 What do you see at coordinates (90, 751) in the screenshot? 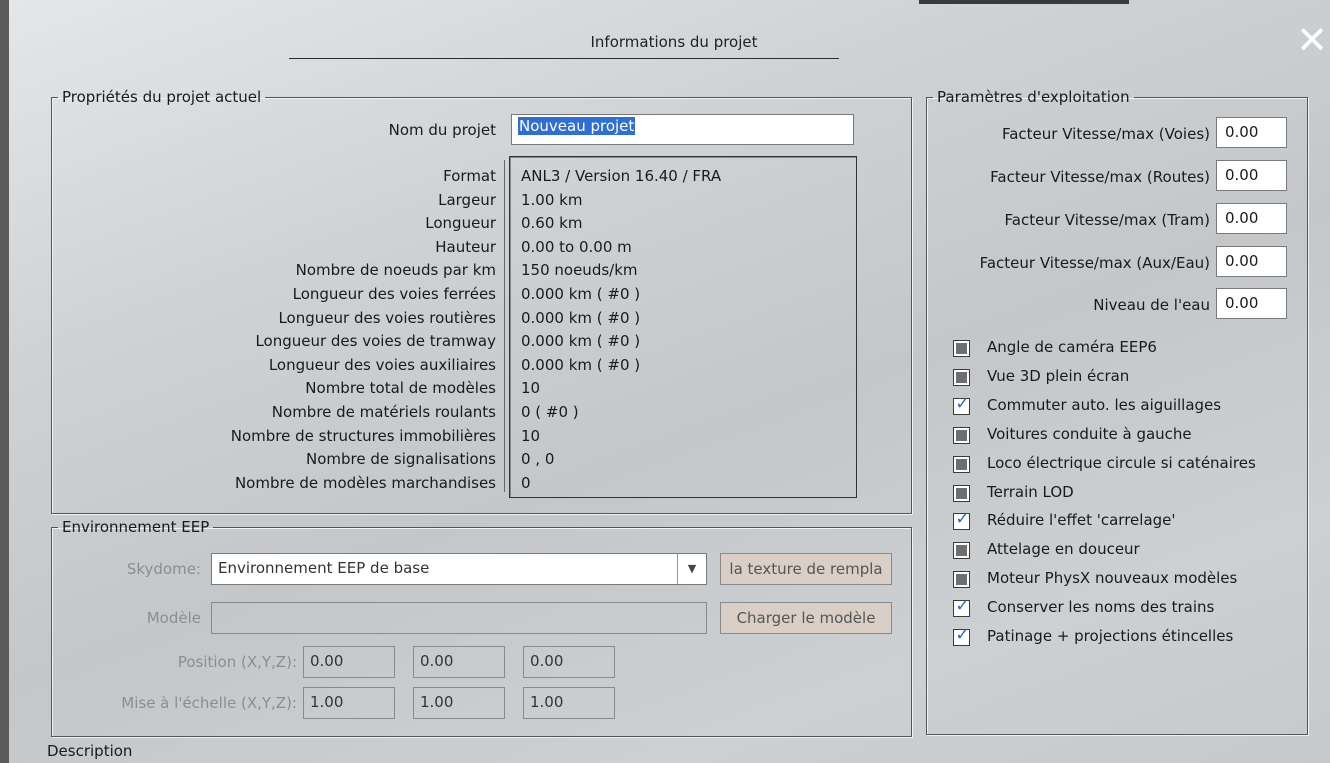
I see `description-label: Description` at bounding box center [90, 751].